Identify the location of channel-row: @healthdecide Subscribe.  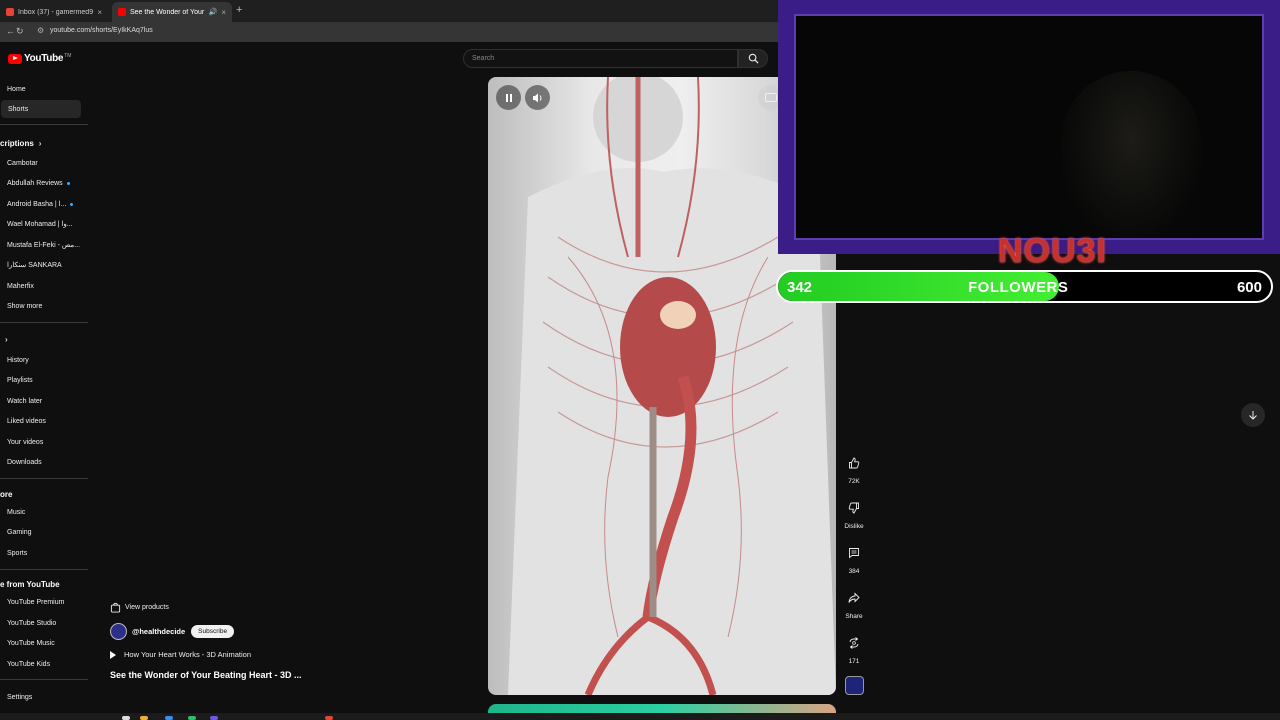
(172, 631).